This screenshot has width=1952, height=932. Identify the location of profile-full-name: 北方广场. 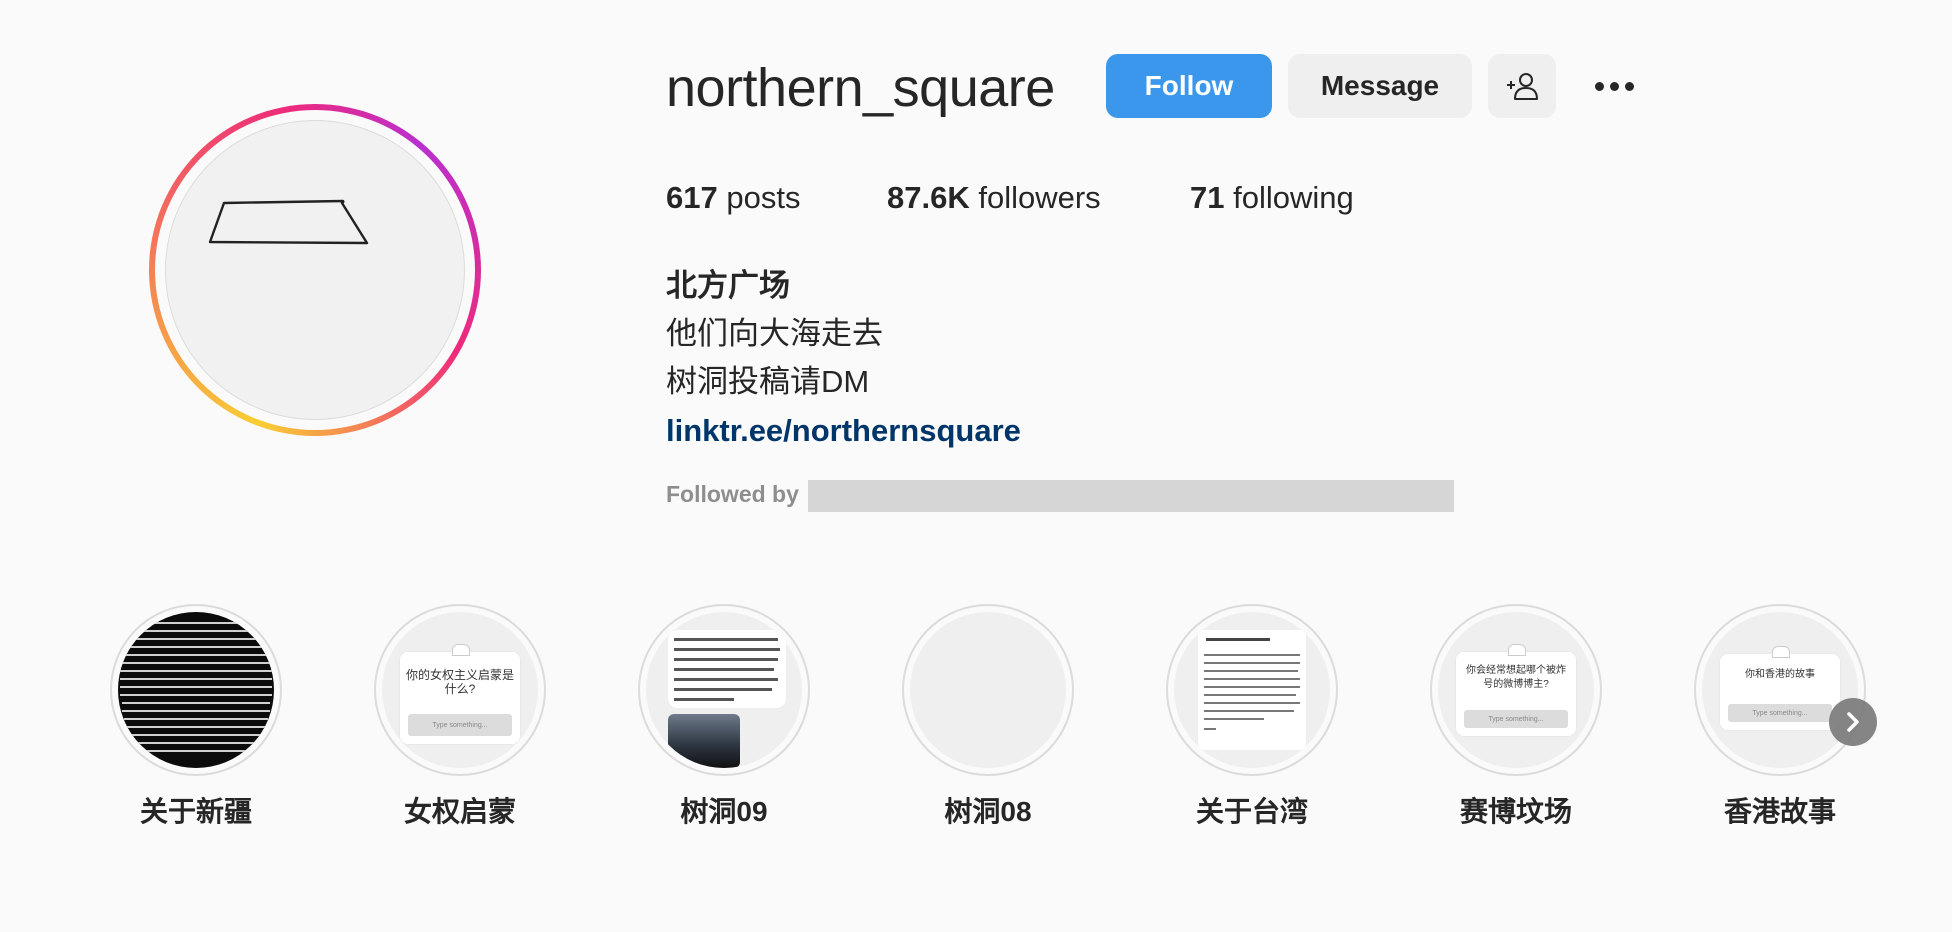
(728, 285).